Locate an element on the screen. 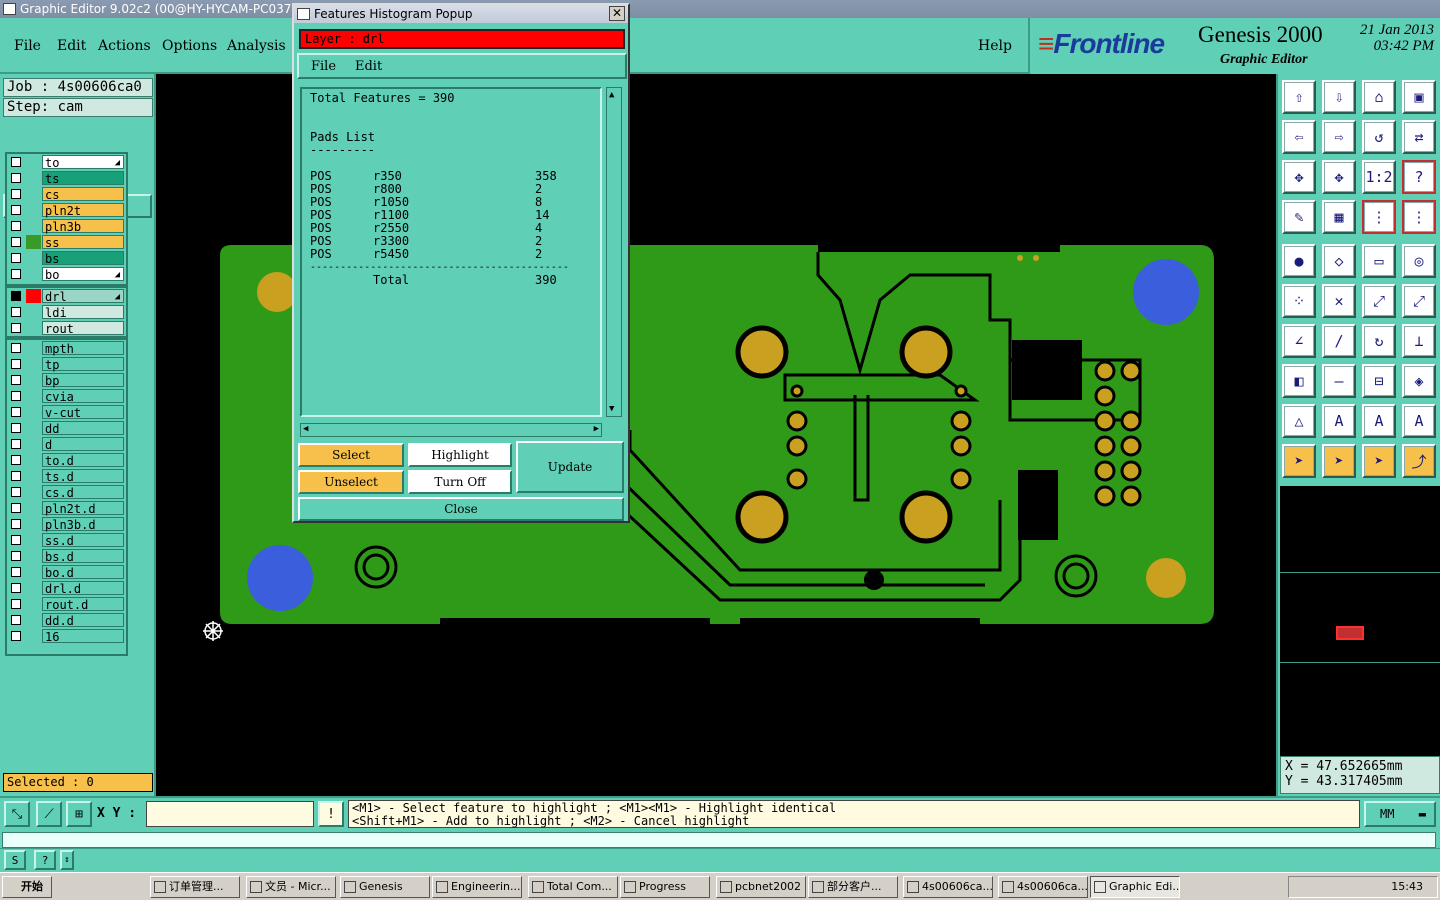  ruler-icon: ▭ is located at coordinates (1379, 261).